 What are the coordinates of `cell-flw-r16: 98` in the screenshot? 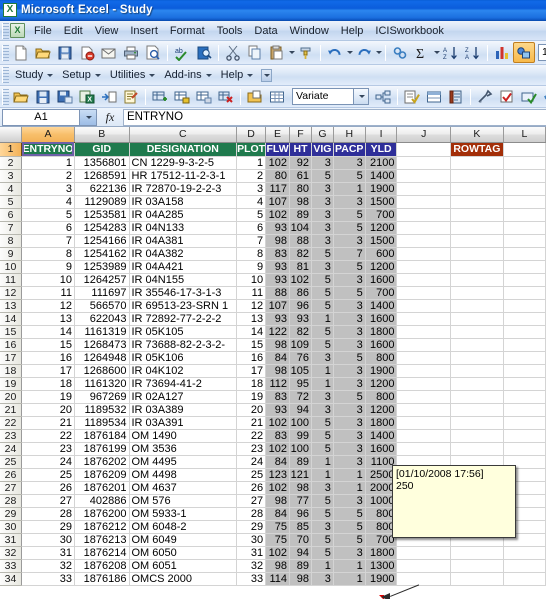 It's located at (278, 345).